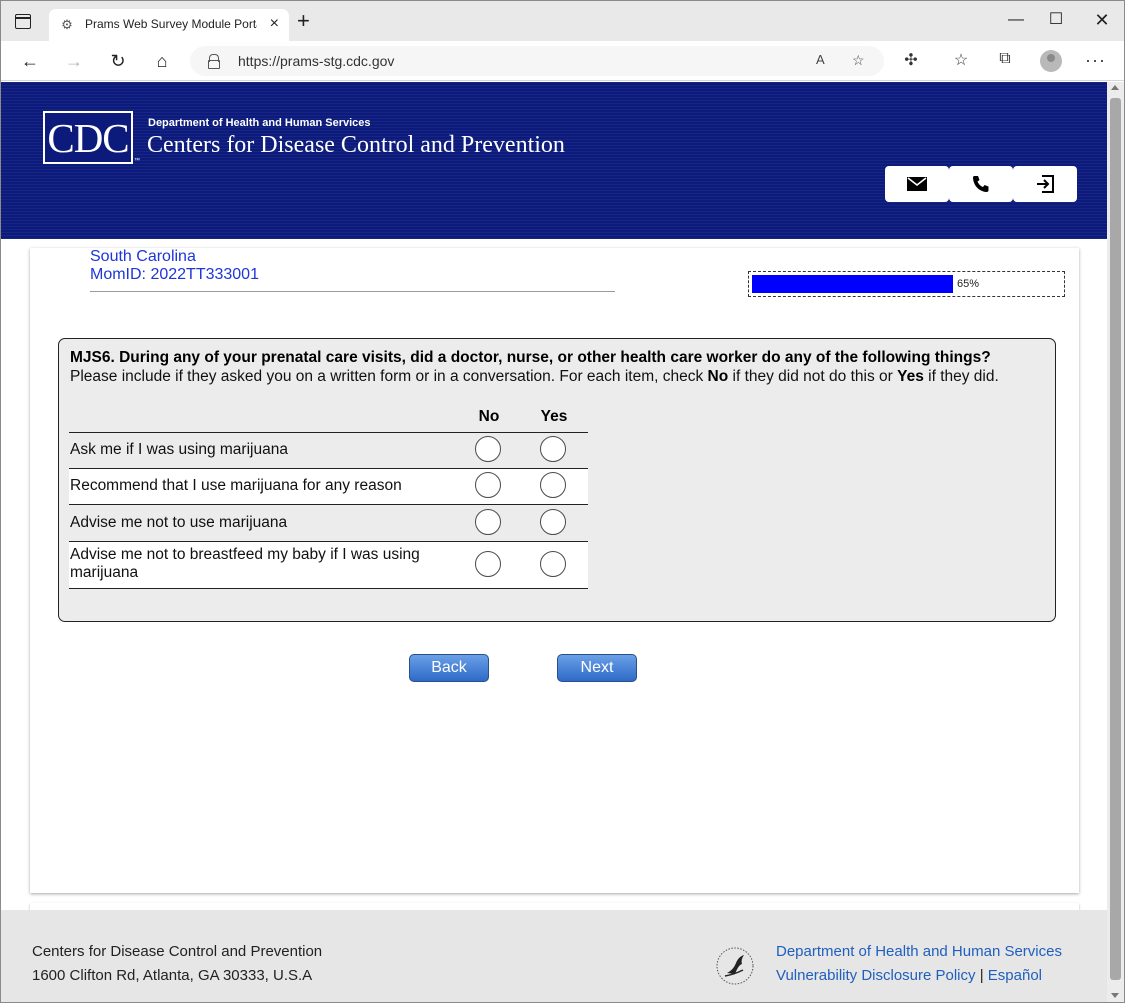 The width and height of the screenshot is (1125, 1003). I want to click on question-row: Advise me not to use marijuana, so click(328, 522).